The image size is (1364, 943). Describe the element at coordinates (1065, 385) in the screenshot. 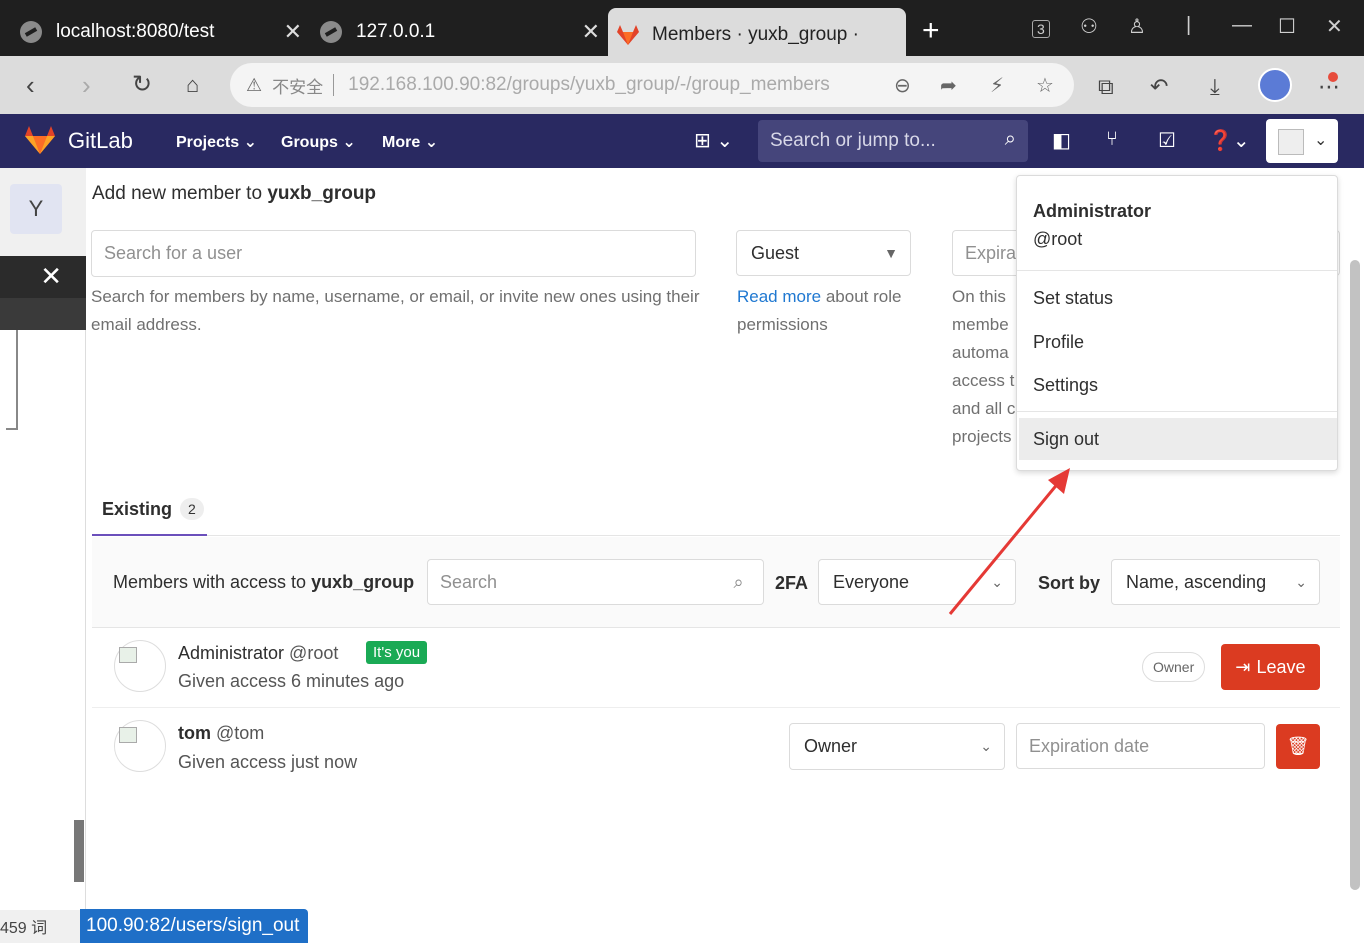

I see `menu-item-settings: Settings` at that location.